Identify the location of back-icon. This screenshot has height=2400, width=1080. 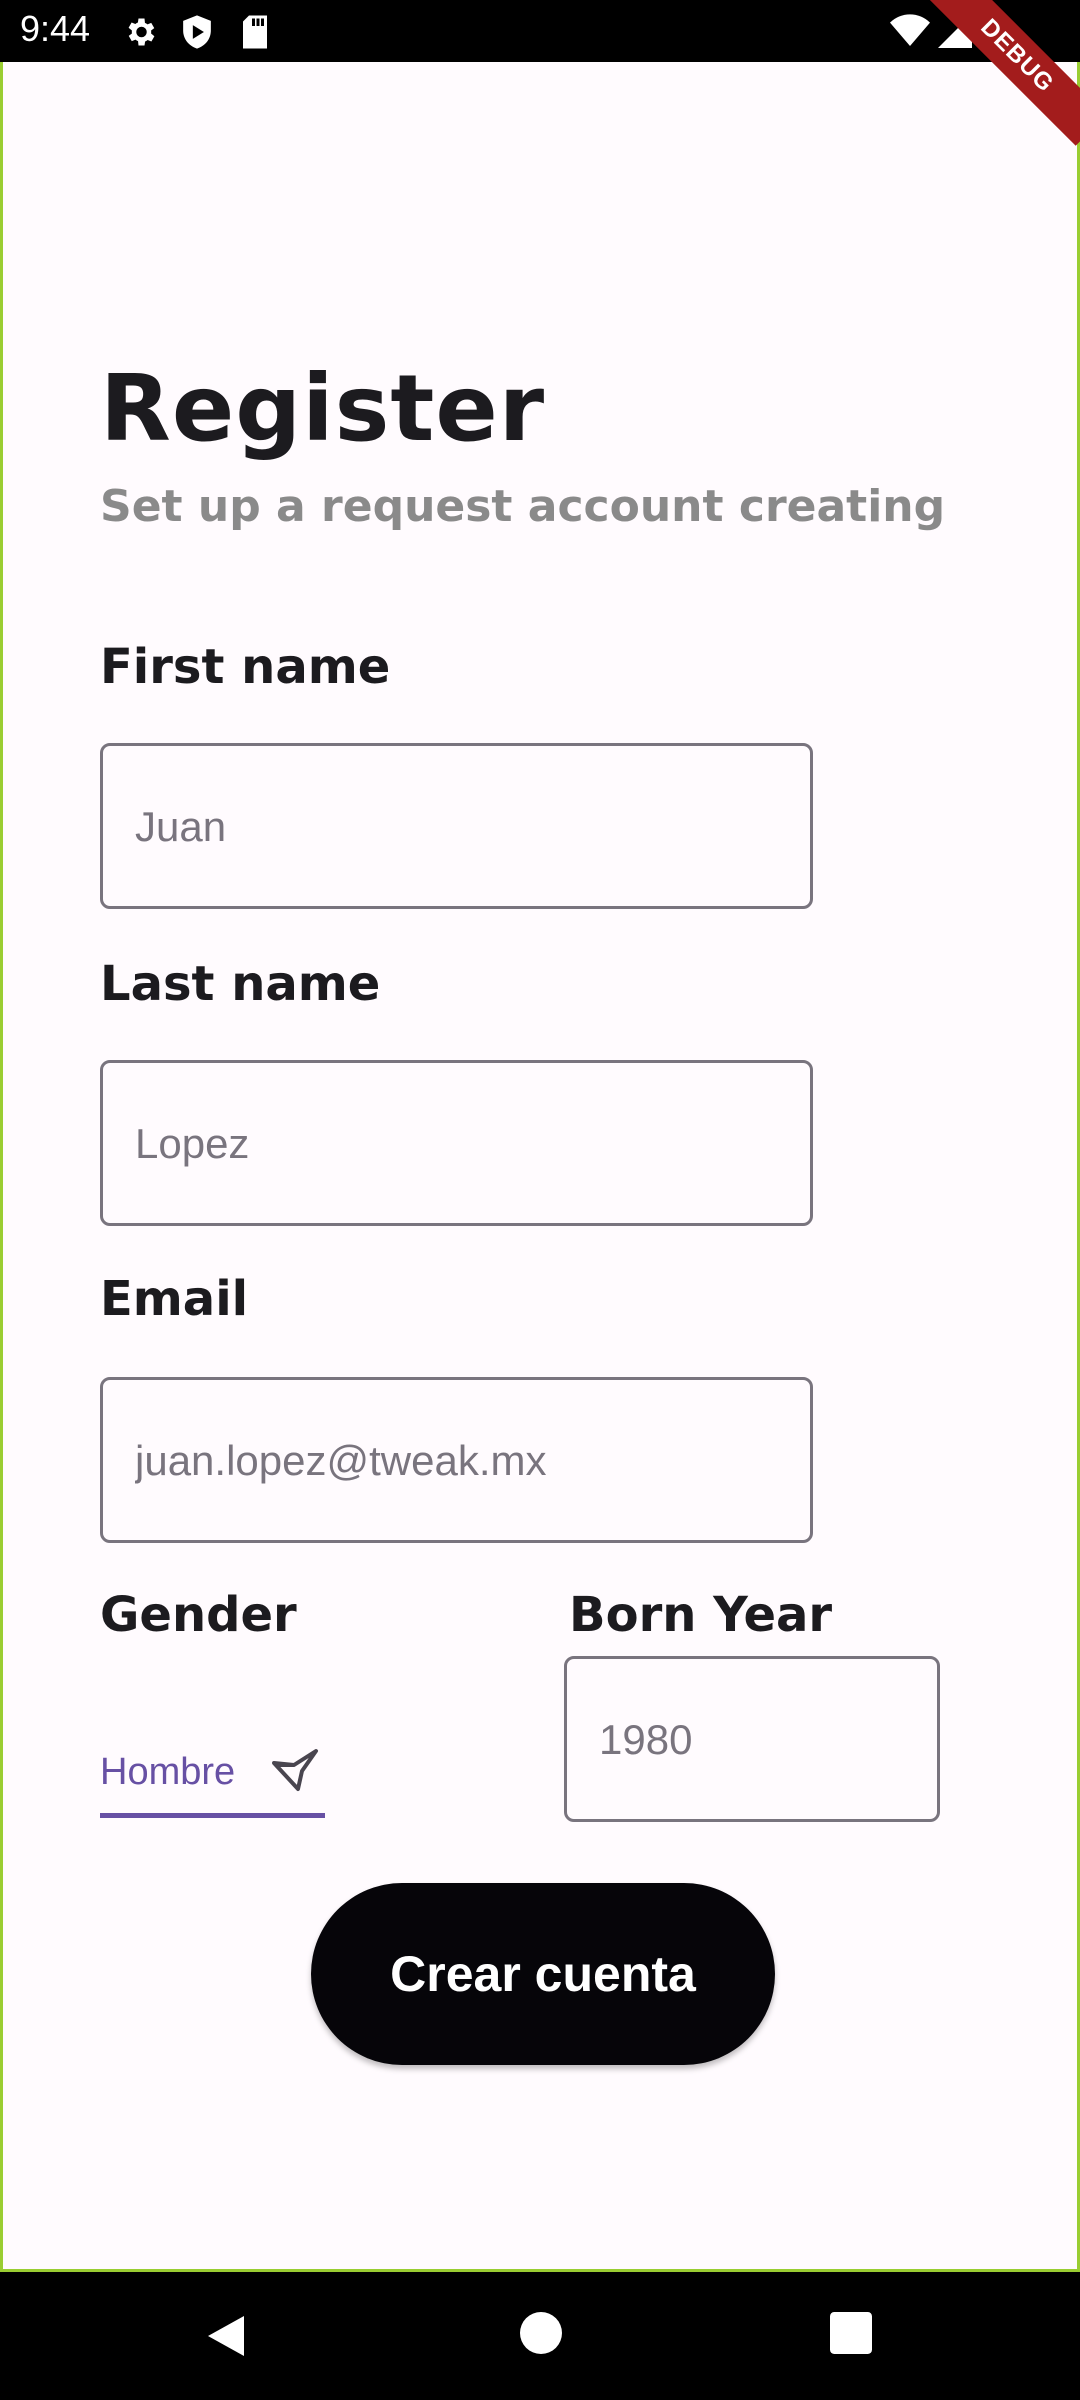
(226, 2338).